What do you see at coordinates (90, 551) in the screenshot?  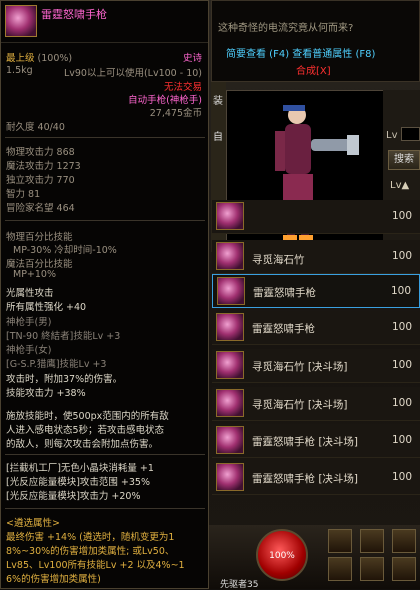 I see `choose-detail: 8%~30%的伤害增加类属性; 或Lv50、` at bounding box center [90, 551].